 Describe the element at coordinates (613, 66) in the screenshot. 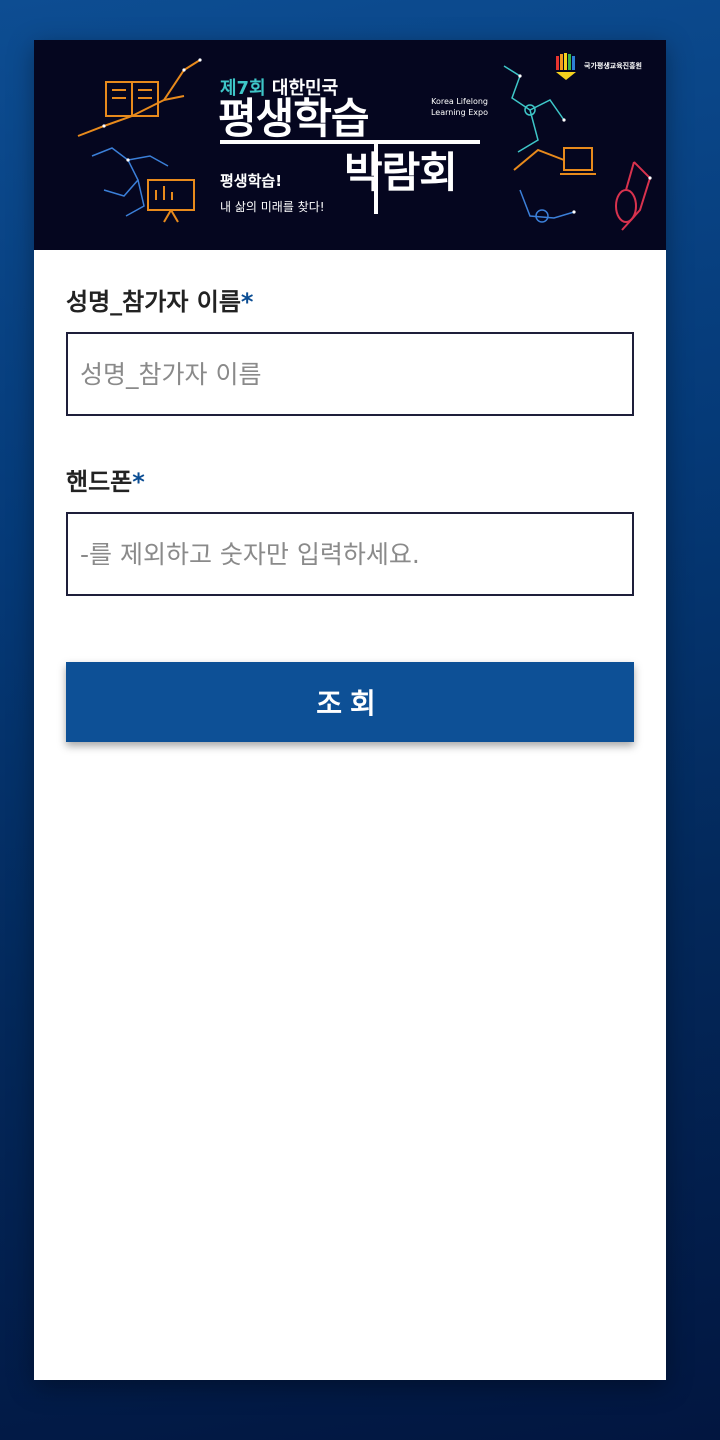

I see `org-name: 국가평생교육진흥원` at that location.